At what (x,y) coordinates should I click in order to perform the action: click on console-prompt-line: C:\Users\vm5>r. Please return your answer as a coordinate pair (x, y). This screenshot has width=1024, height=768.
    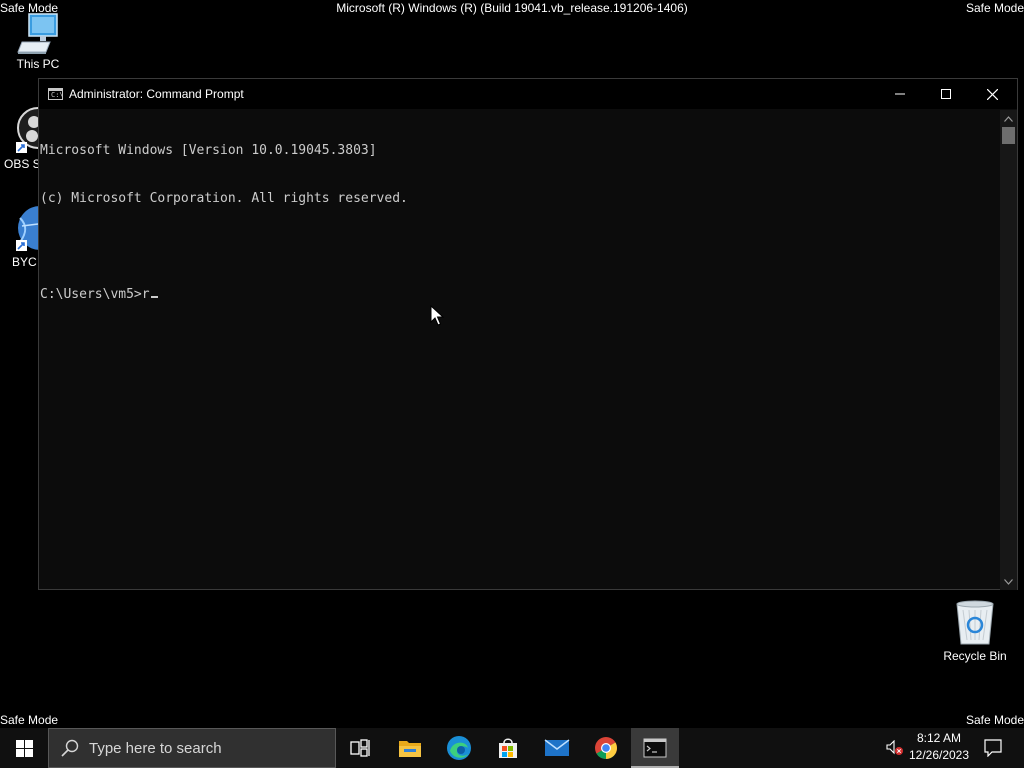
    Looking at the image, I should click on (520, 295).